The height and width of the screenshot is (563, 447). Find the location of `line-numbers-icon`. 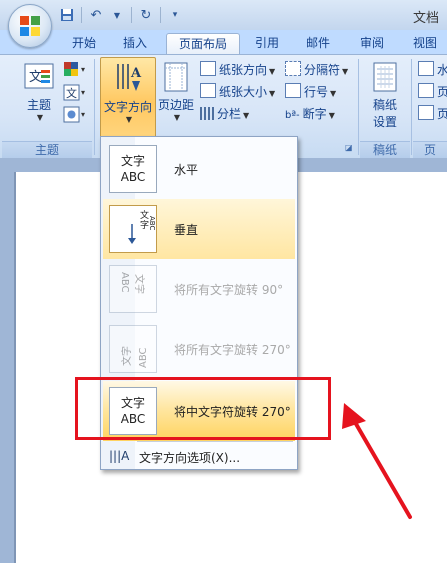

line-numbers-icon is located at coordinates (293, 90).